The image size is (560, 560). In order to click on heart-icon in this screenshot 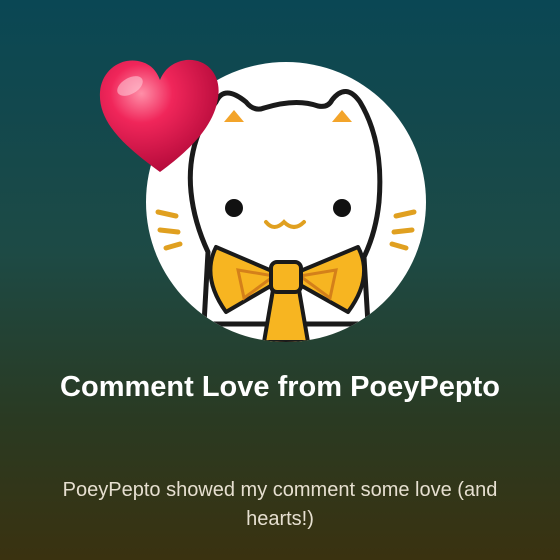, I will do `click(160, 116)`.